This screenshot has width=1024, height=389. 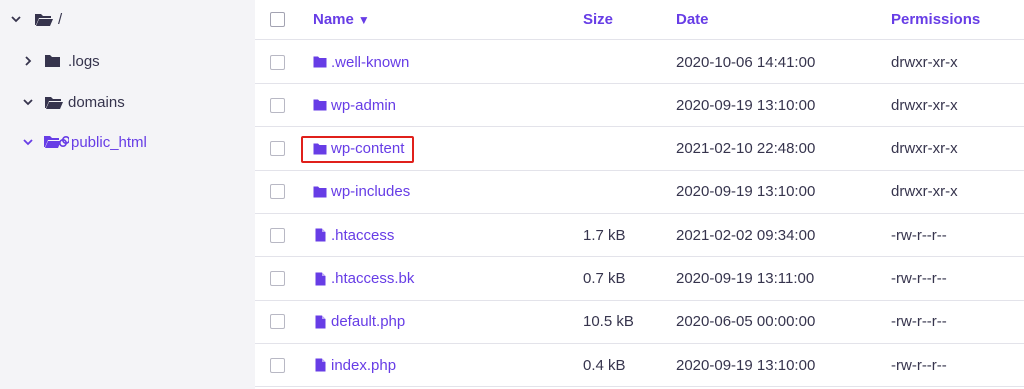 I want to click on file-name-link: wp-admin, so click(x=354, y=105).